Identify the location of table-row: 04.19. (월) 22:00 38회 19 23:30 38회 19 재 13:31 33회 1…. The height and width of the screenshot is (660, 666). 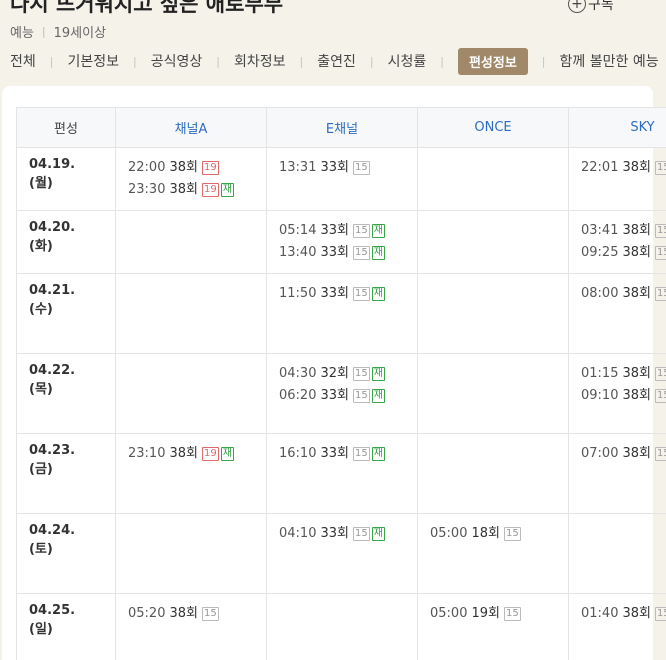
(341, 179).